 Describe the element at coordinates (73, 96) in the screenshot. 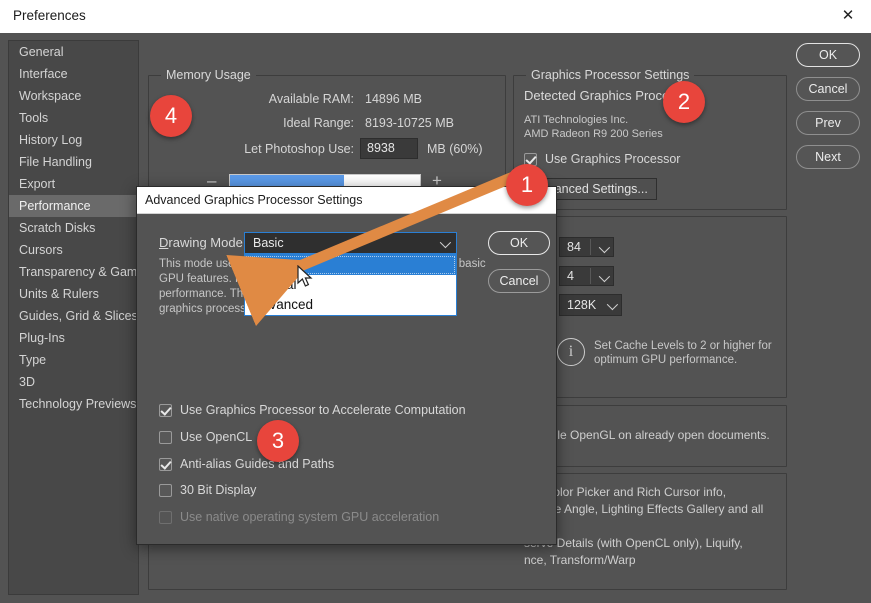

I see `sidebar-item-workspace: Workspace` at that location.